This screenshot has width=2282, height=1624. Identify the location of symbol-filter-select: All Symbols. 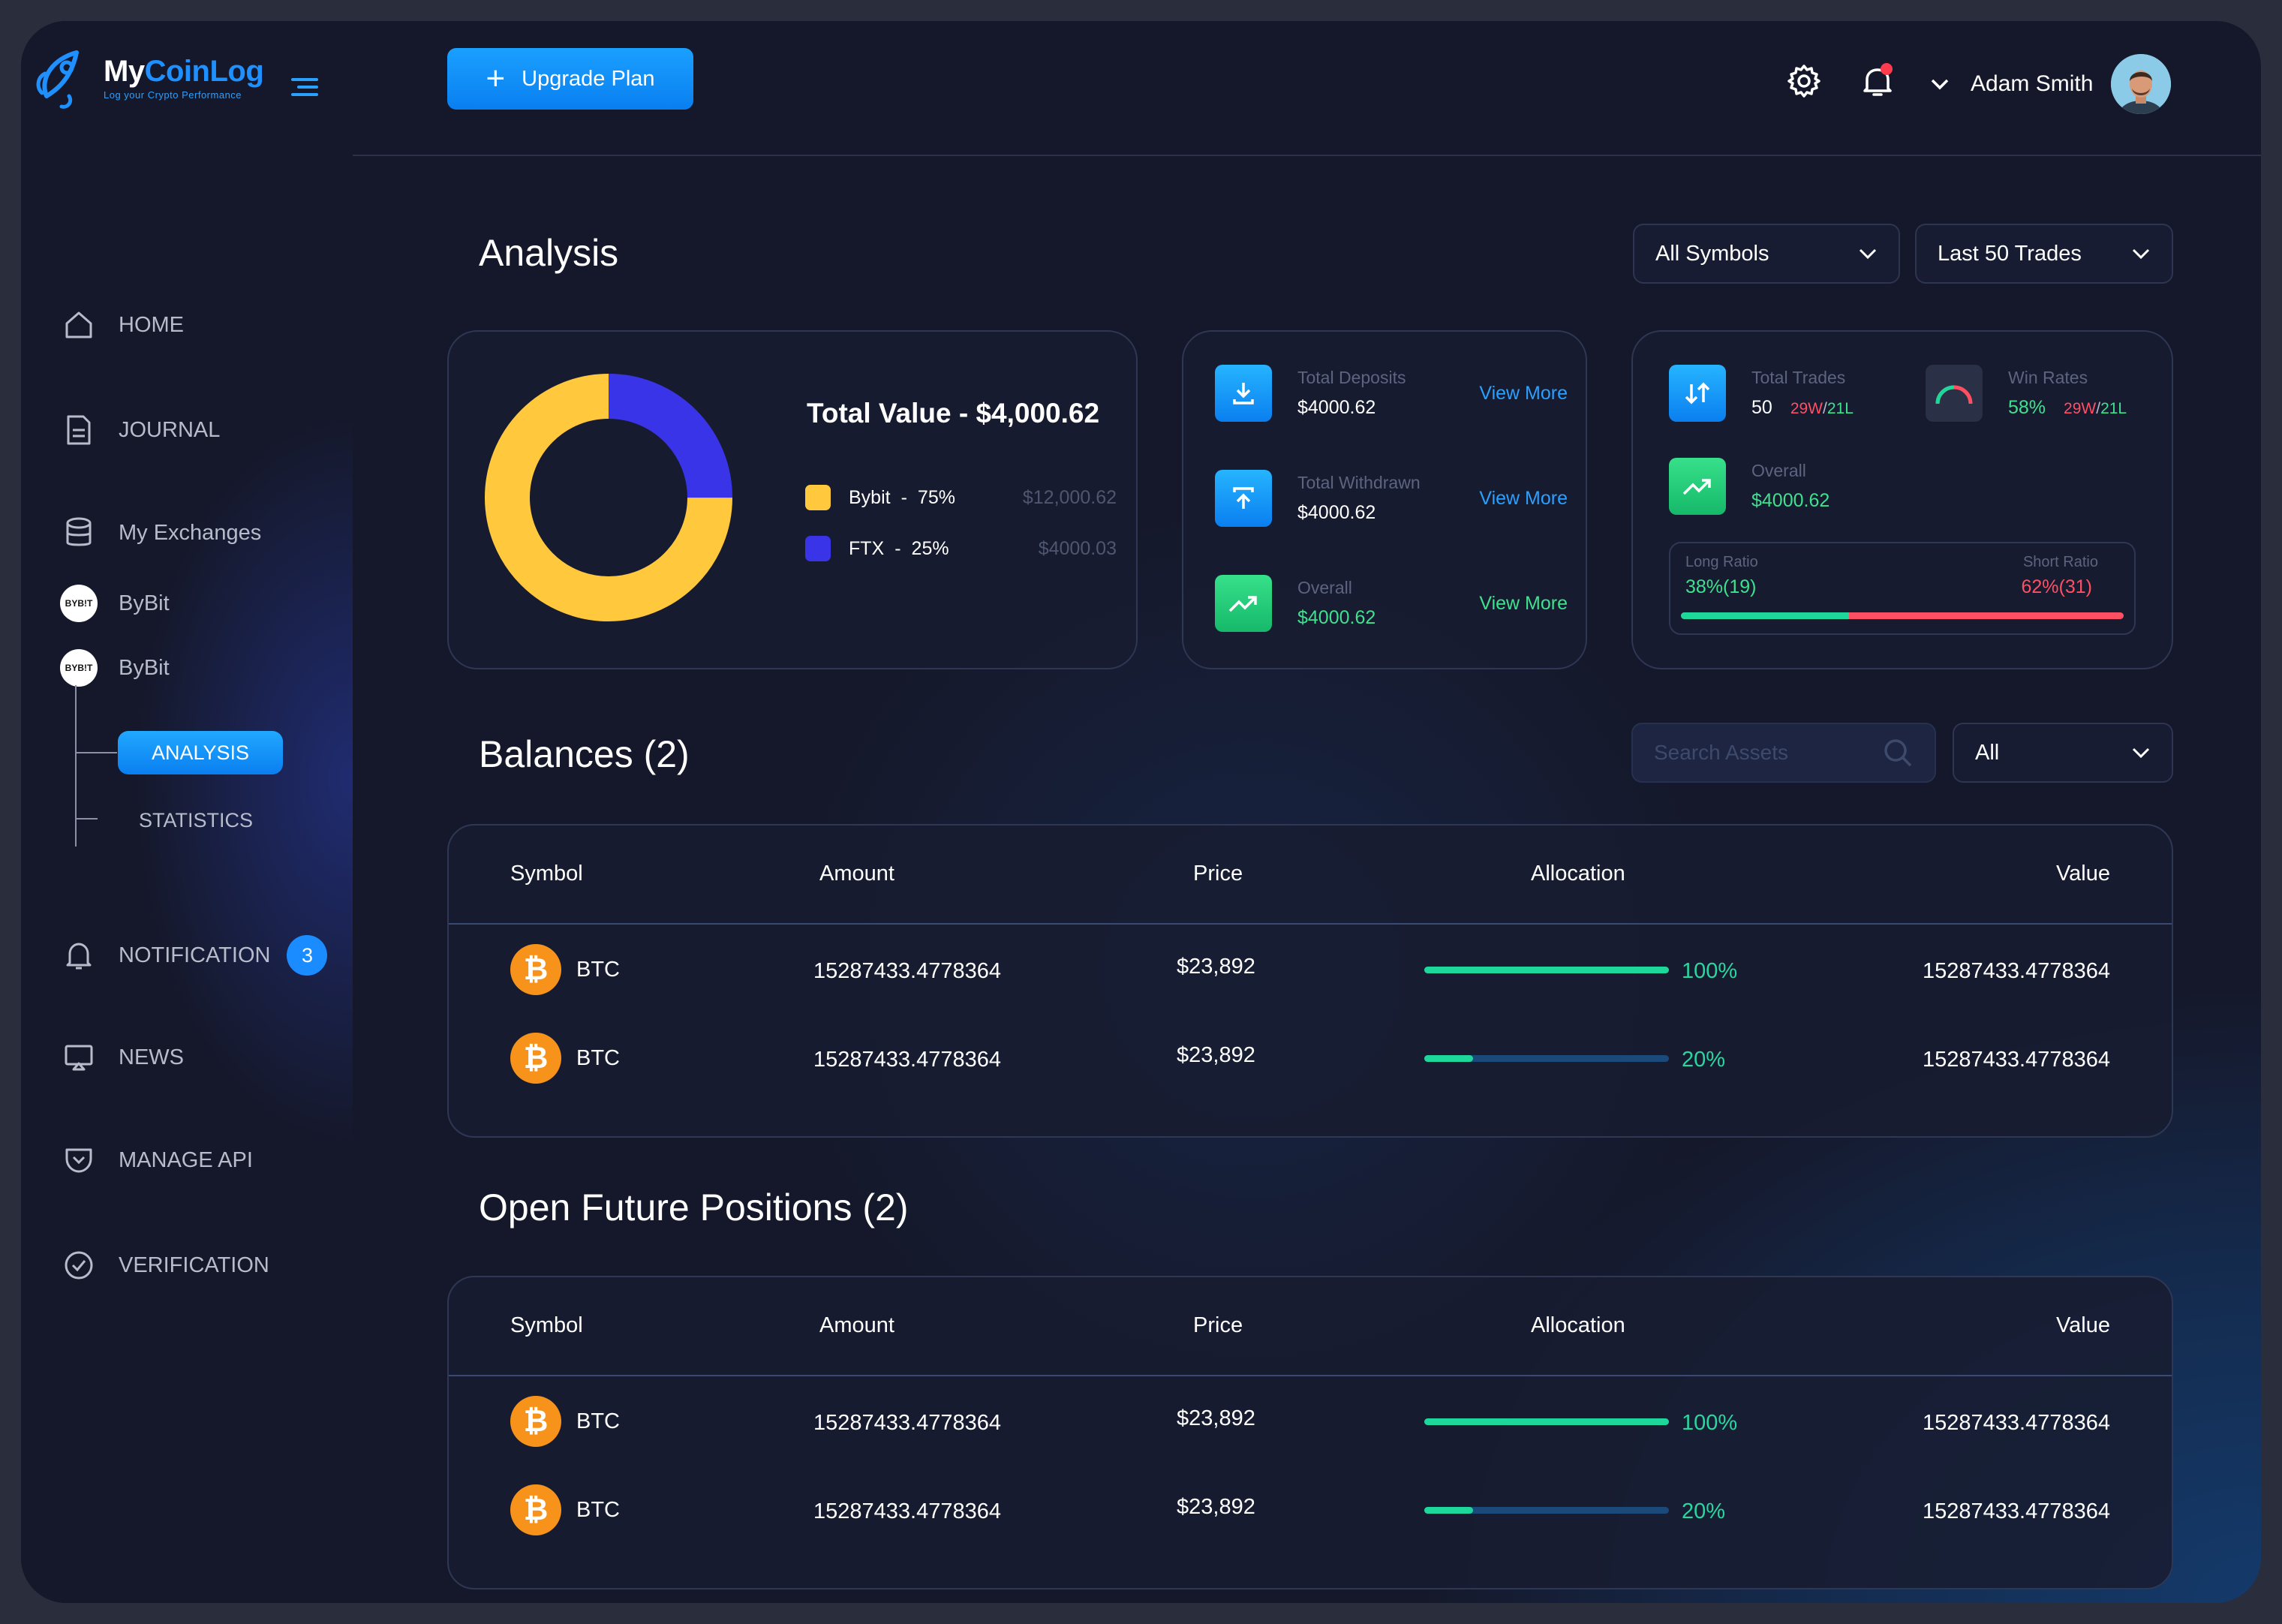
(1766, 254).